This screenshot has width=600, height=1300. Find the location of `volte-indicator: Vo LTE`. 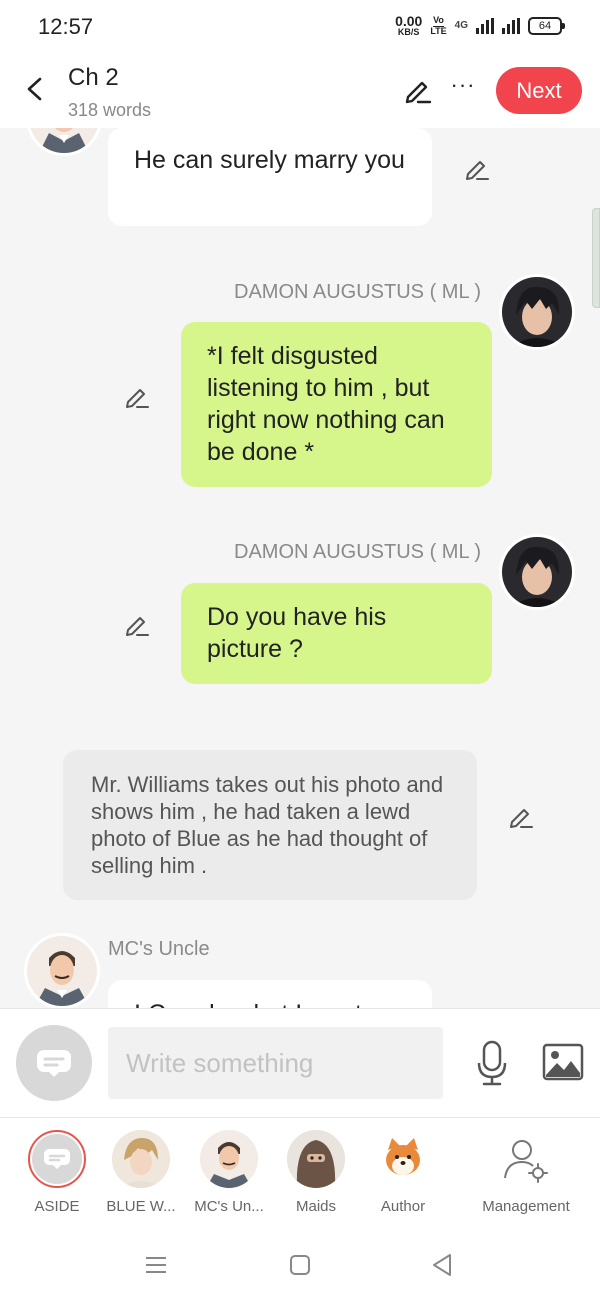

volte-indicator: Vo LTE is located at coordinates (438, 25).